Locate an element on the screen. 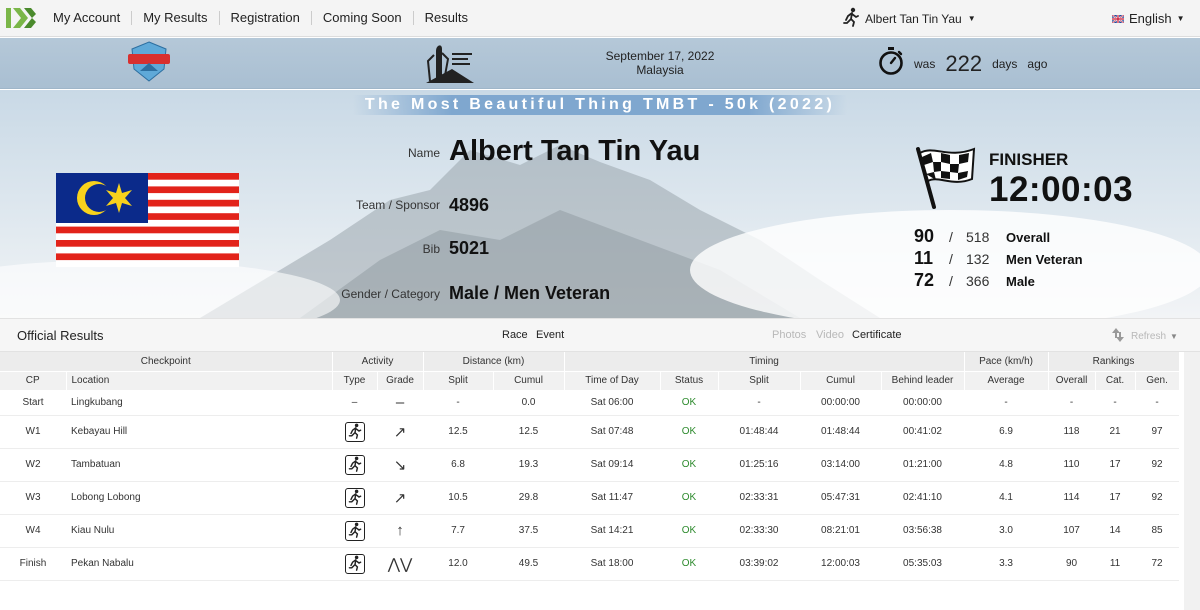  distance-cumul: 37.5 is located at coordinates (529, 531).